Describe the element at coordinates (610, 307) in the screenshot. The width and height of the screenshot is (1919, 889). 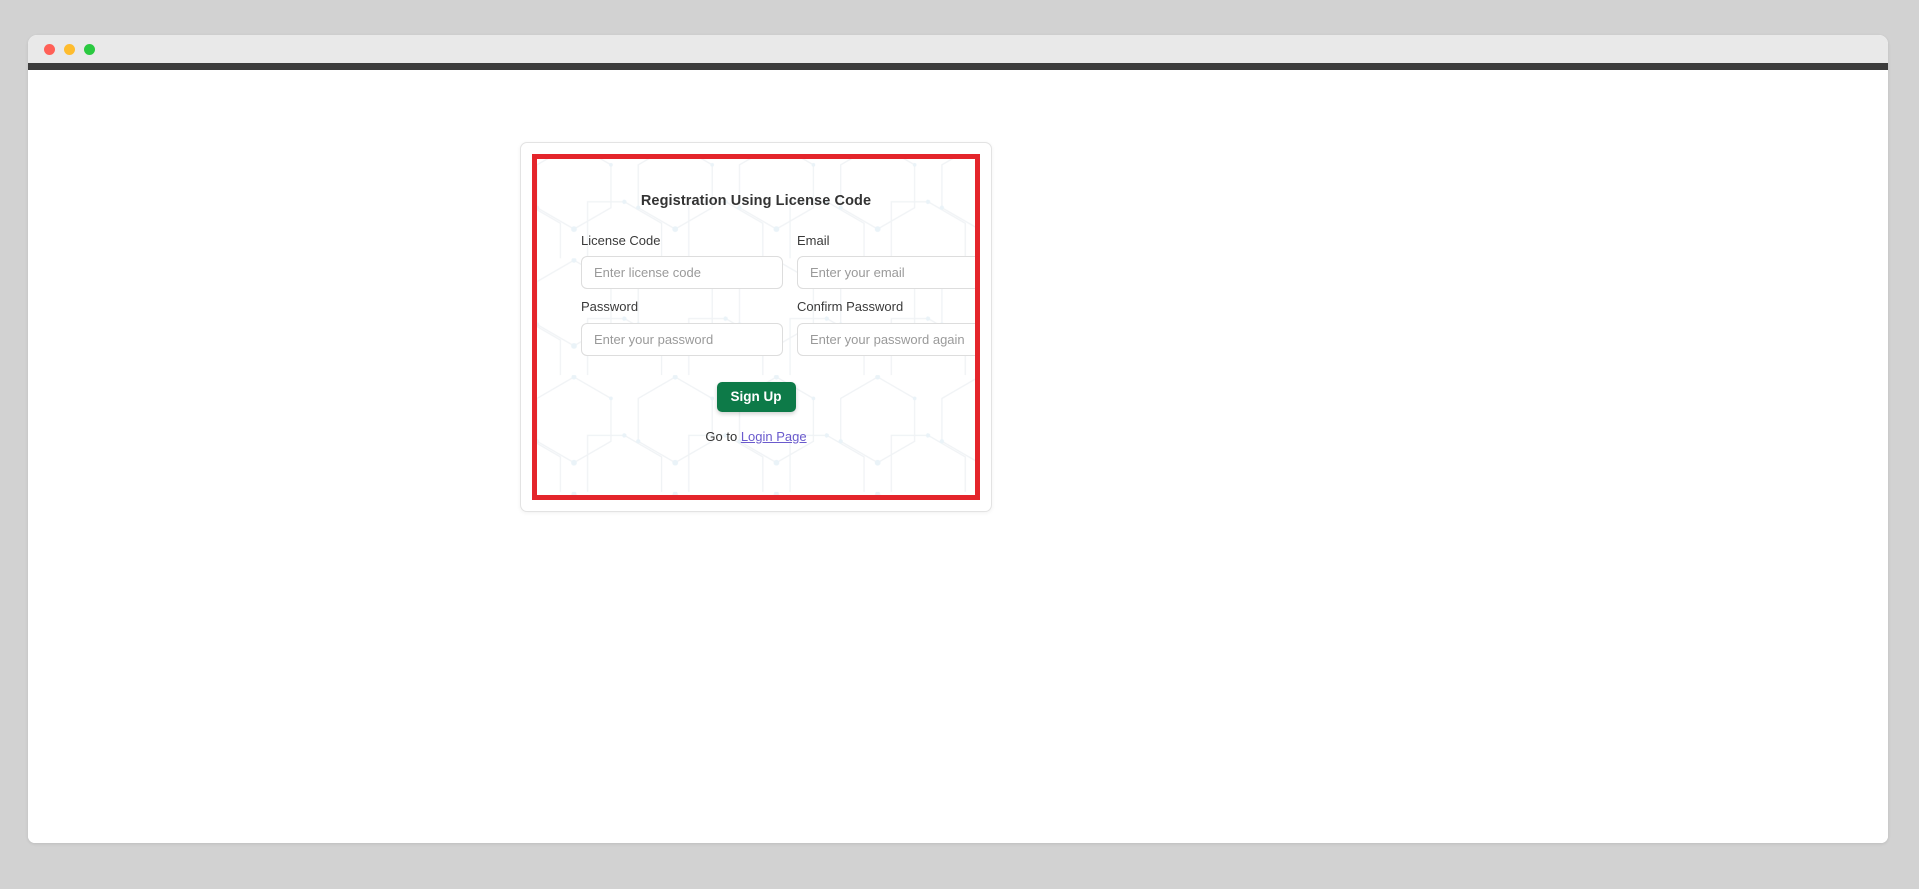
I see `label-password: Password` at that location.